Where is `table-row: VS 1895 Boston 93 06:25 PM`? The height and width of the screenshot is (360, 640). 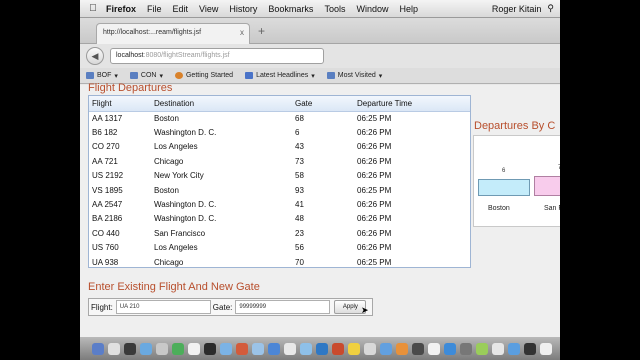
table-row: VS 1895 Boston 93 06:25 PM is located at coordinates (279, 190).